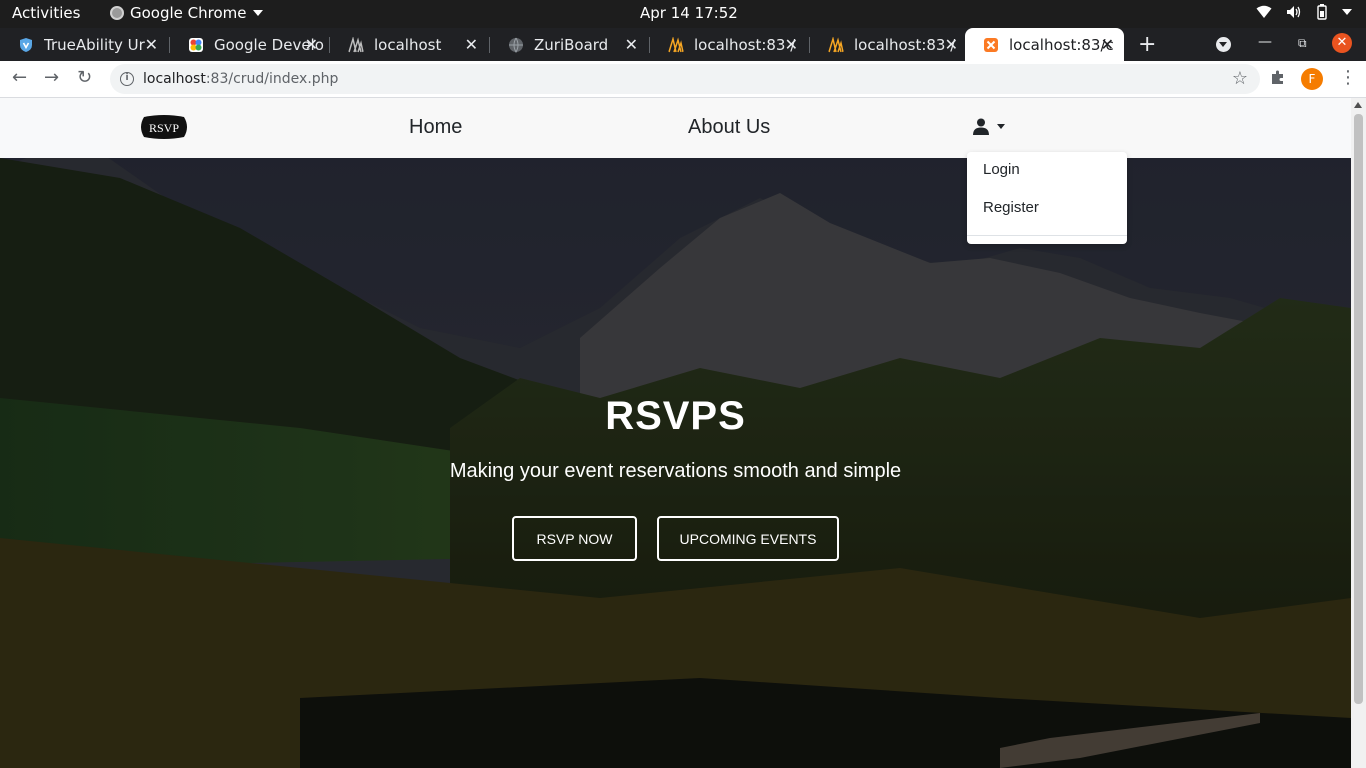 The height and width of the screenshot is (768, 1366). What do you see at coordinates (174, 79) in the screenshot?
I see `url-host: localhost` at bounding box center [174, 79].